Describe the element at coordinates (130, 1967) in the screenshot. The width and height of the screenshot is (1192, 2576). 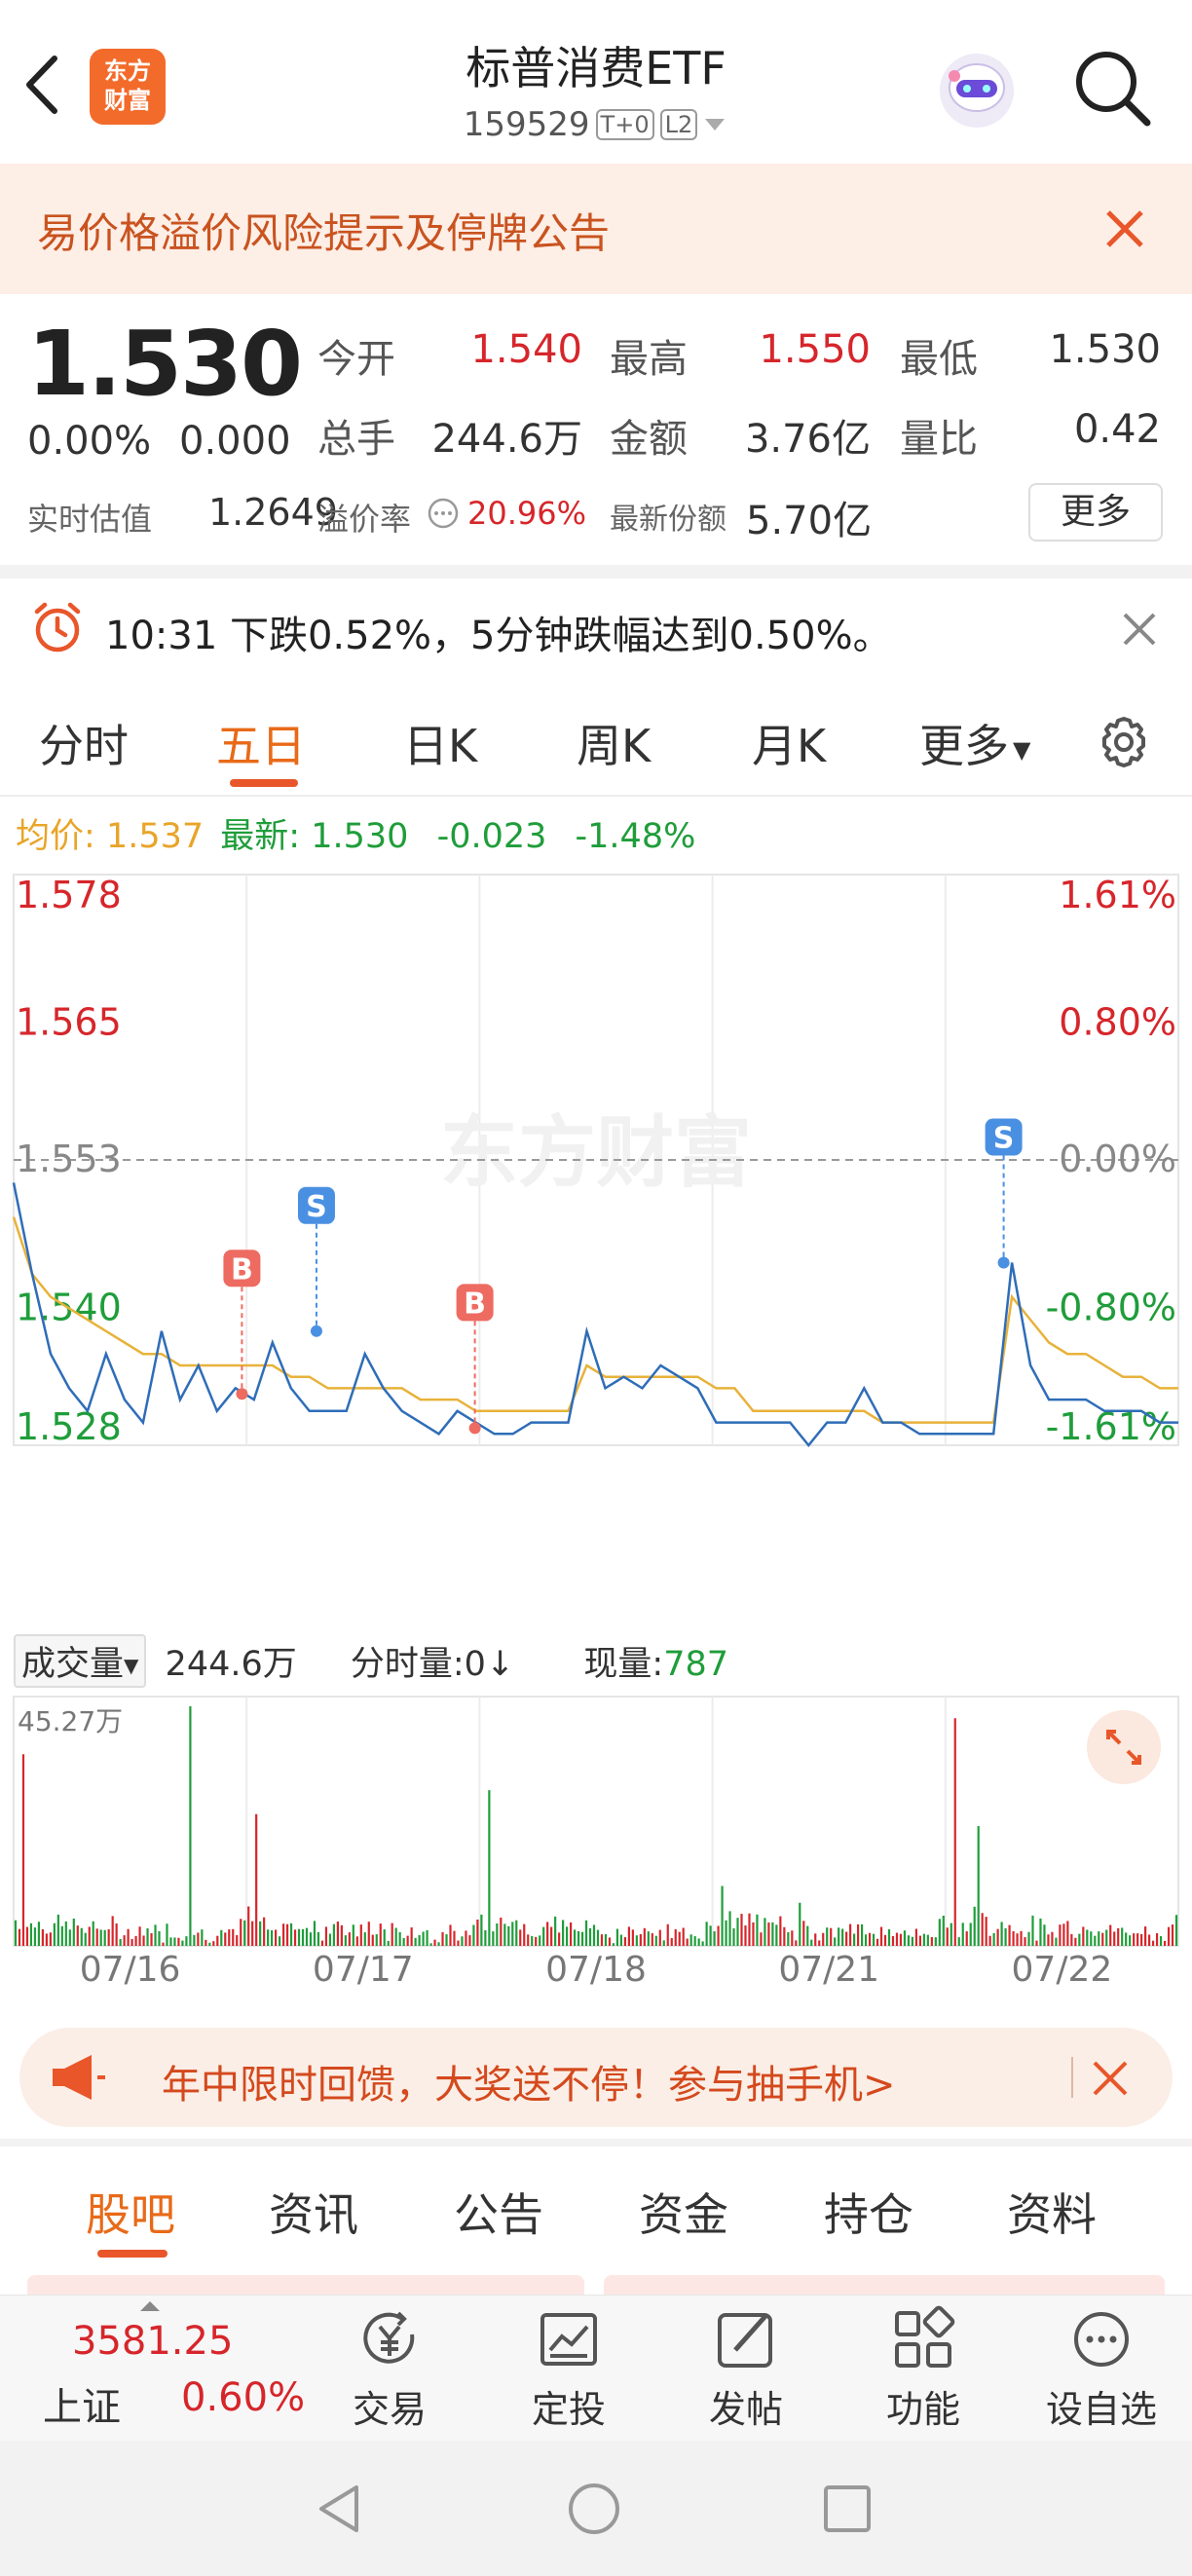
I see `x-axis-date-label: 07/16` at that location.